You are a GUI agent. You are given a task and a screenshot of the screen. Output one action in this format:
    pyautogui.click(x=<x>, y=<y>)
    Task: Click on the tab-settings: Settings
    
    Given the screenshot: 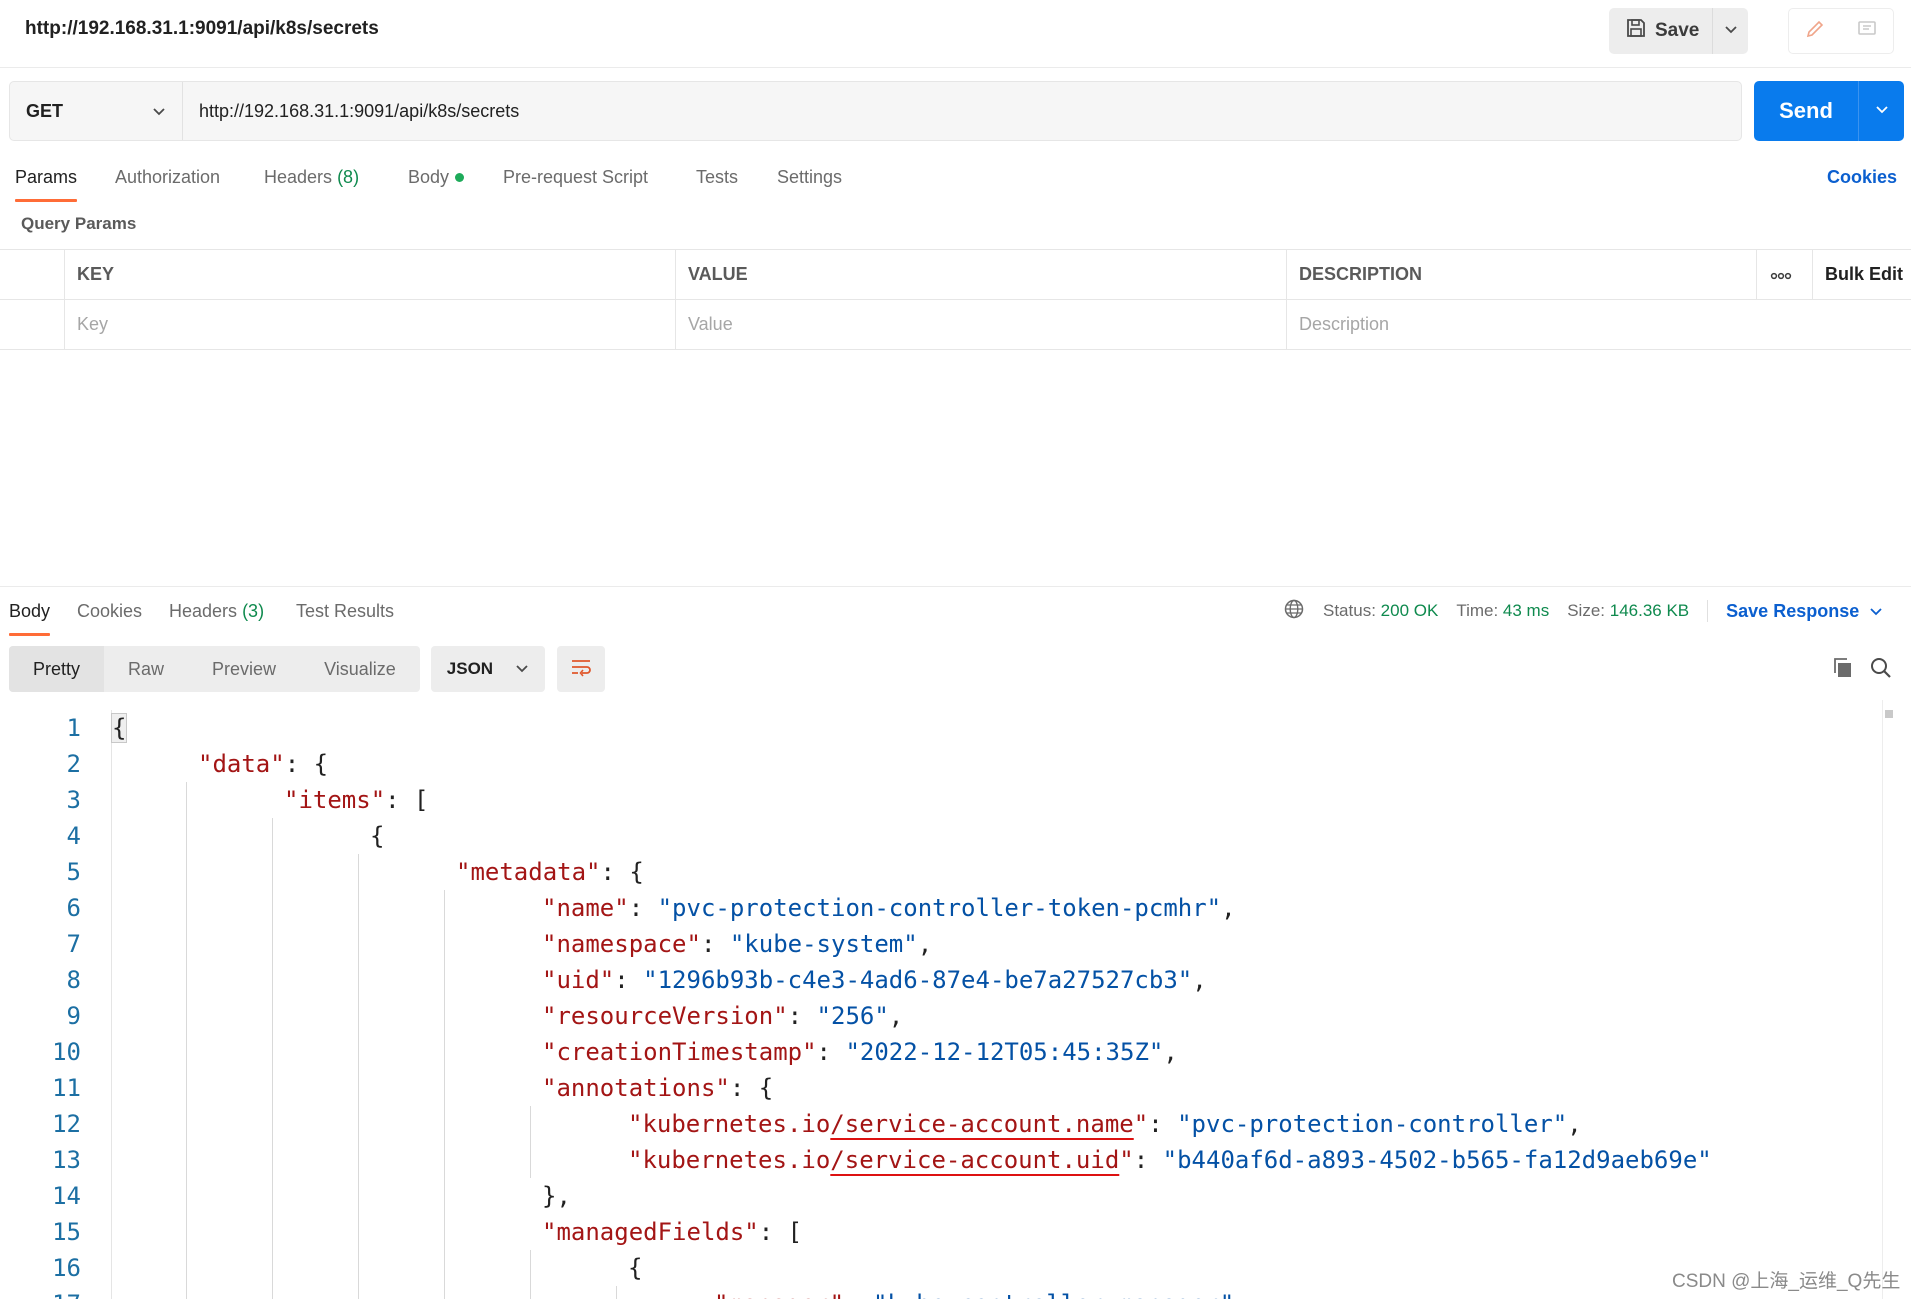 What is the action you would take?
    pyautogui.click(x=809, y=182)
    